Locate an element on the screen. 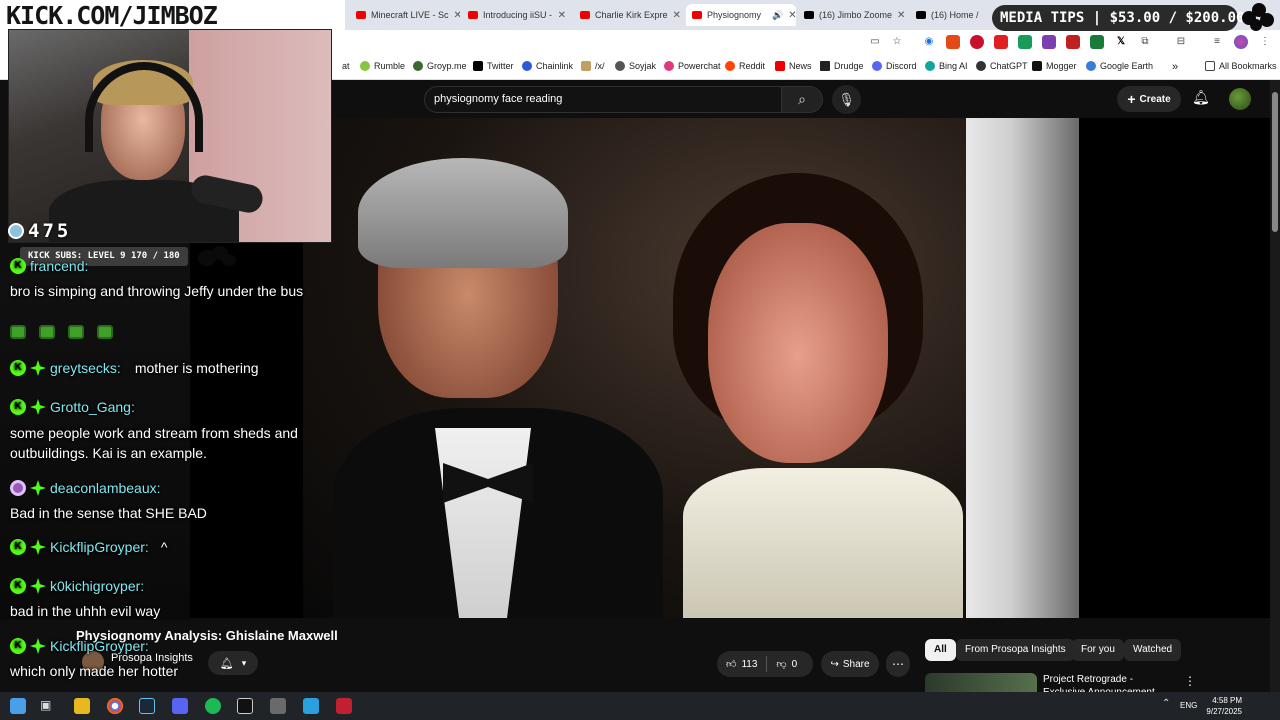  like-button: 👍︎ 113 is located at coordinates (741, 664).